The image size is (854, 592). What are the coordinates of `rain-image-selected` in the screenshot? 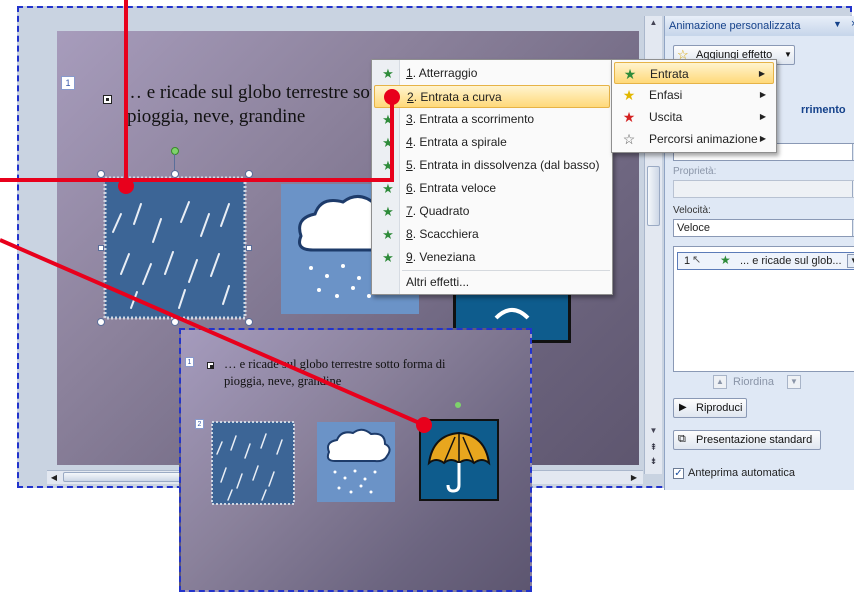 It's located at (175, 236).